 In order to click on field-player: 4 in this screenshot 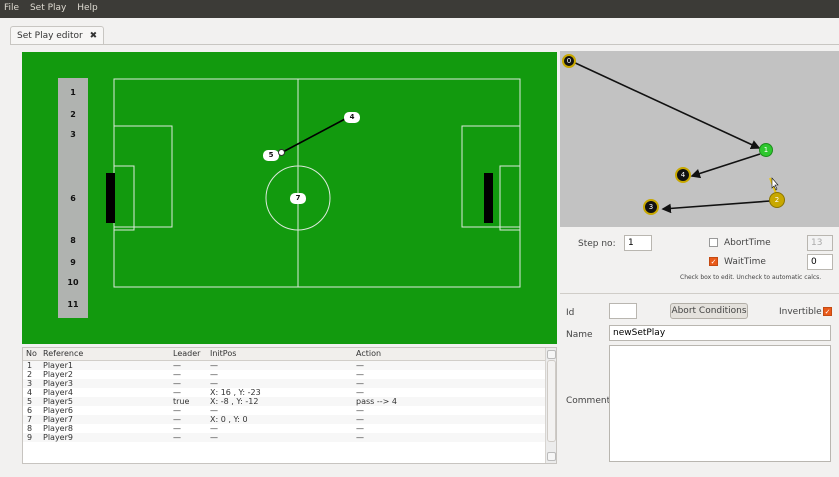, I will do `click(352, 117)`.